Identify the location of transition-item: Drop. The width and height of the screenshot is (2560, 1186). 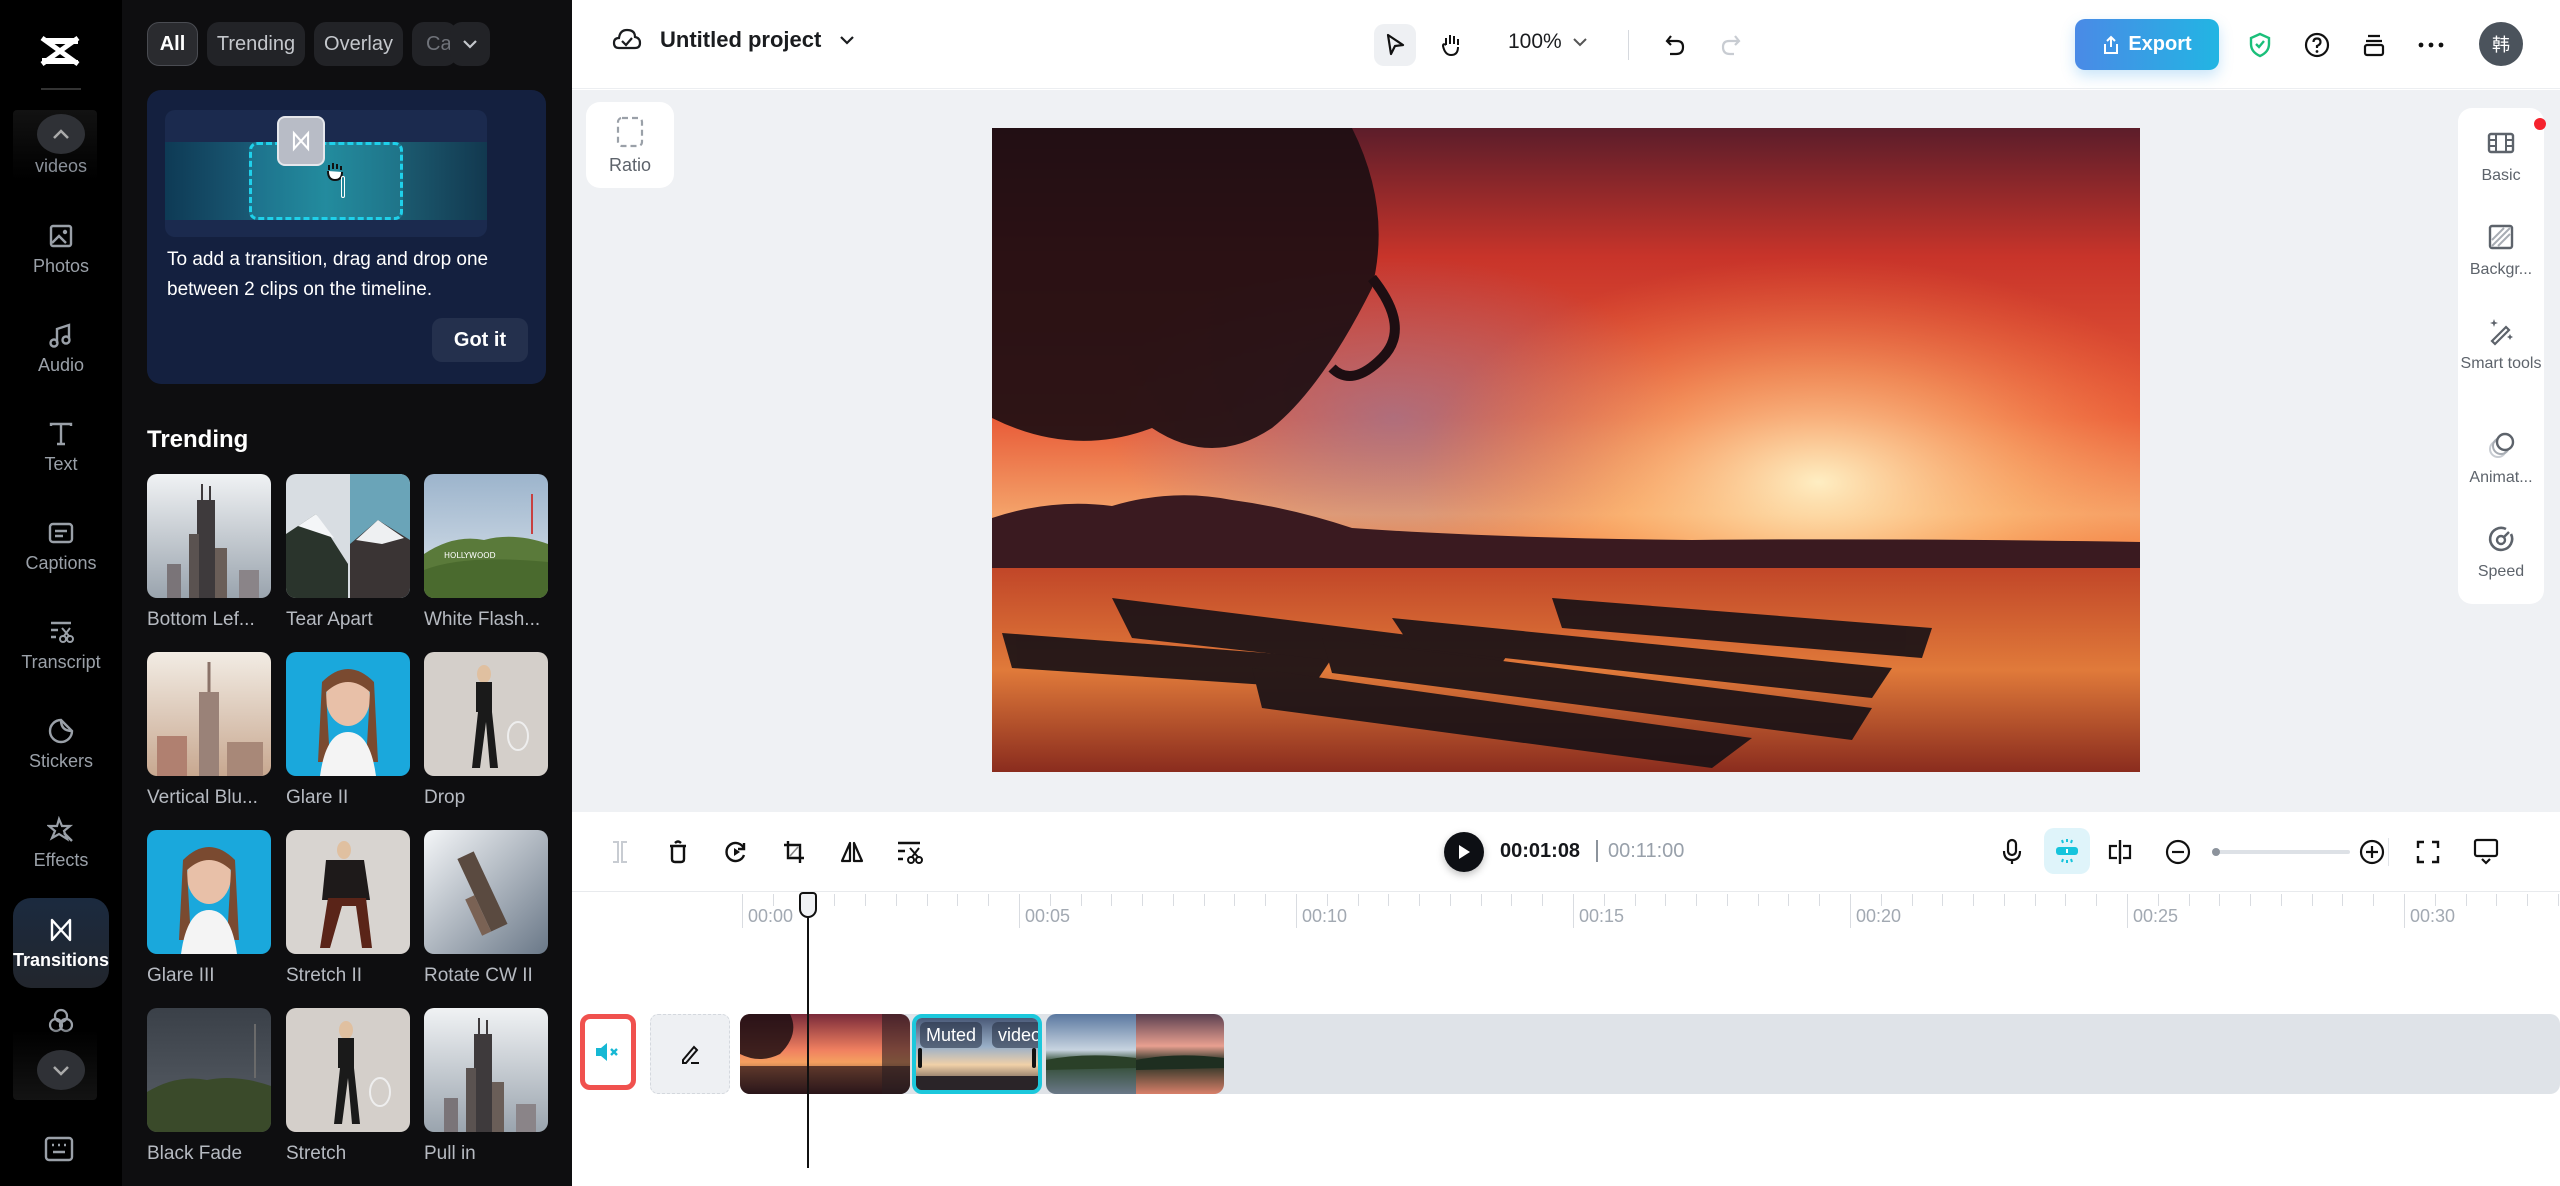
(486, 730).